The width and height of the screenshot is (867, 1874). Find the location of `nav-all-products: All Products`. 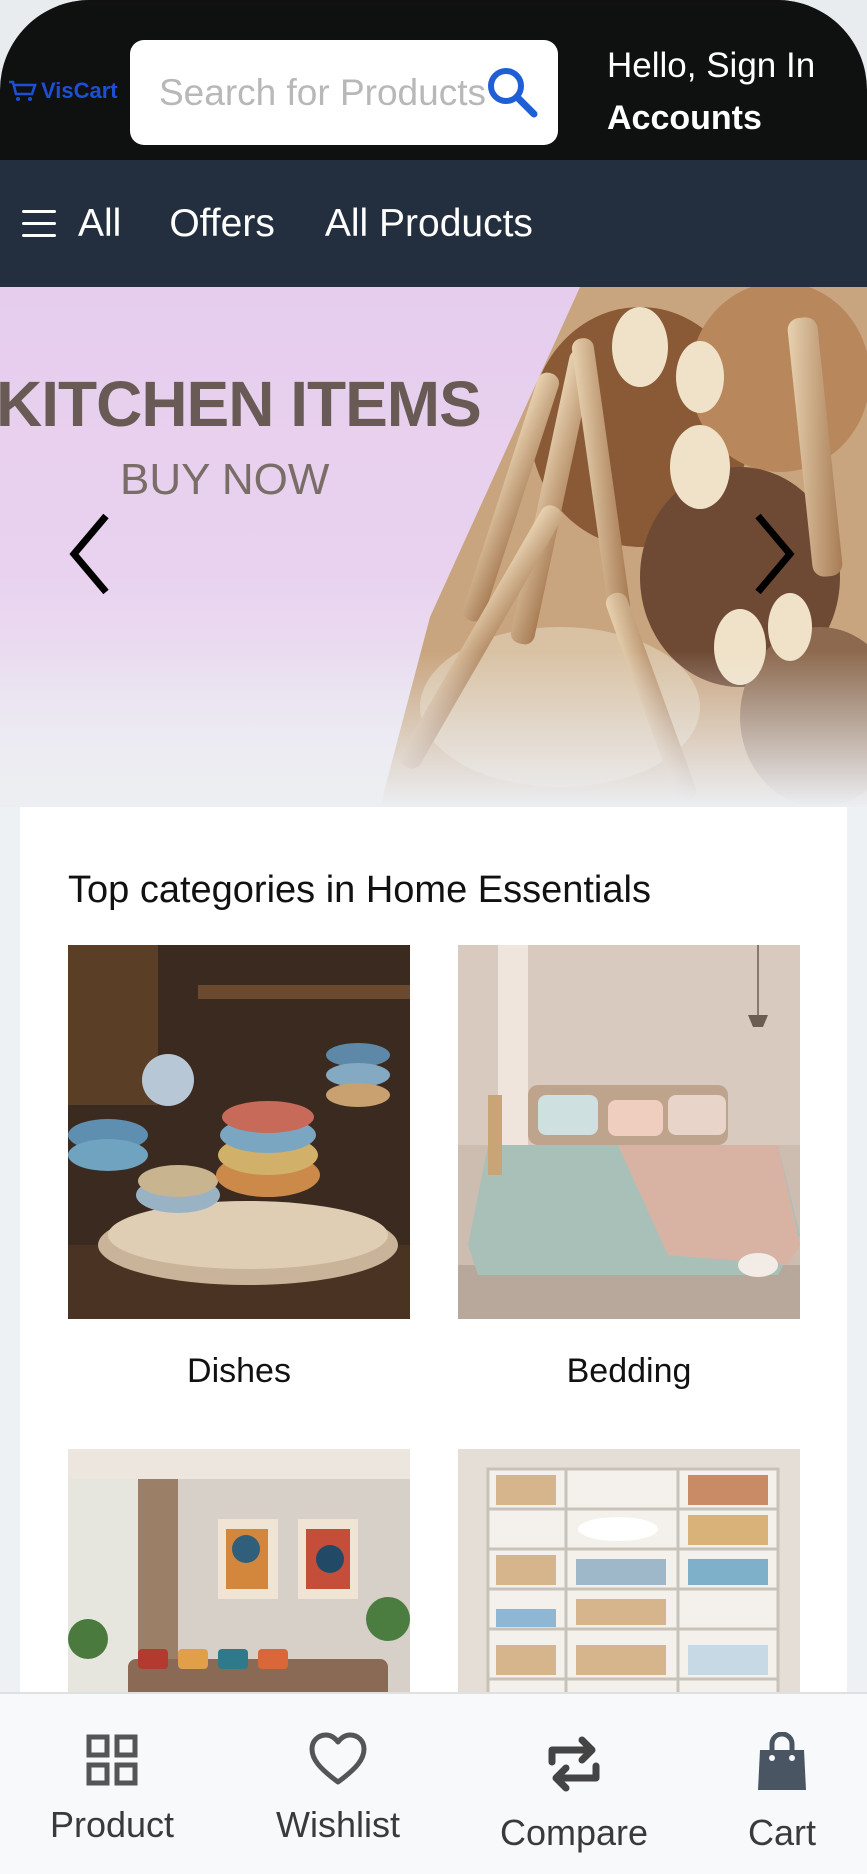

nav-all-products: All Products is located at coordinates (429, 224).